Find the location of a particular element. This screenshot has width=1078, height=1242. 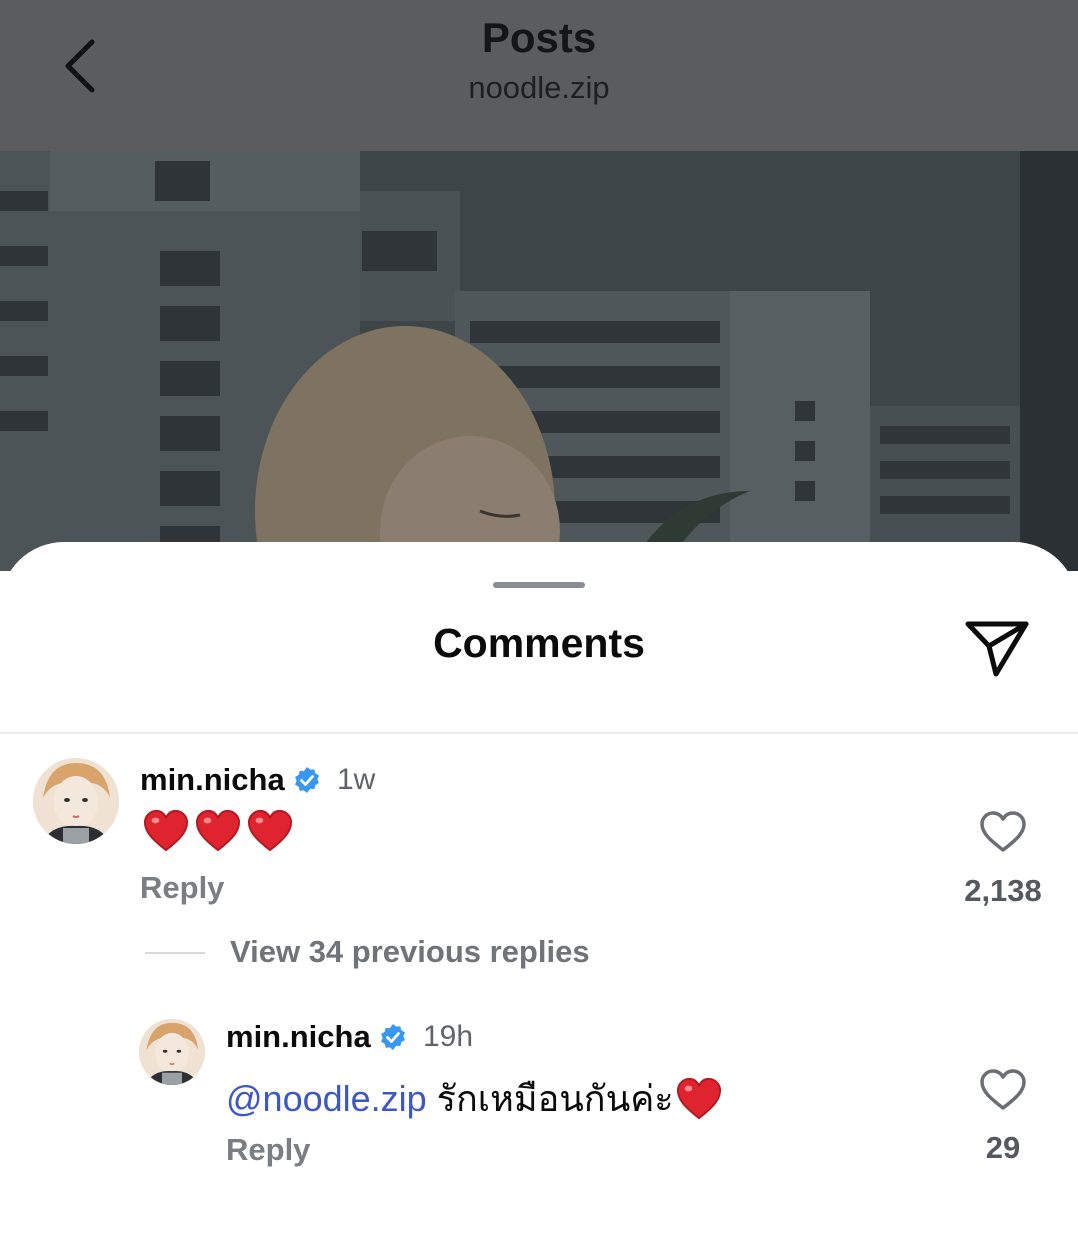

page-subtitle-username: noodle.zip is located at coordinates (539, 88).